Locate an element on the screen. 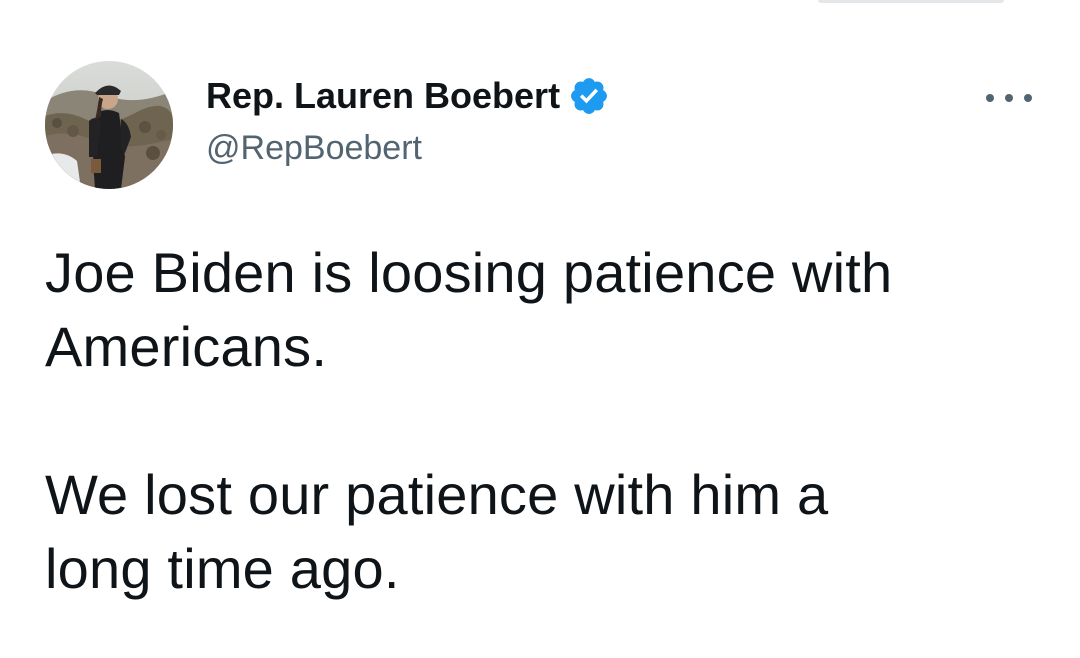 This screenshot has height=658, width=1080. verified-badge-icon is located at coordinates (589, 96).